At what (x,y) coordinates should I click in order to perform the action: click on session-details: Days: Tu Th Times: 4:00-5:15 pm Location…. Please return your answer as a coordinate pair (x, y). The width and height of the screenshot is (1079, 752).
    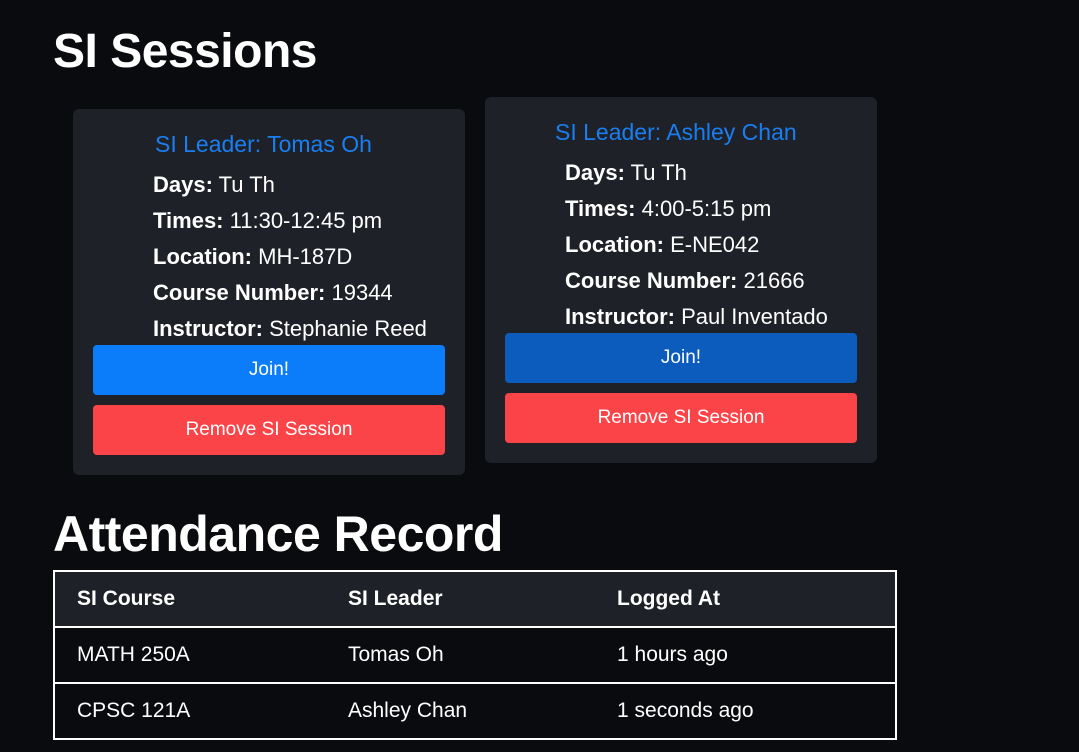
    Looking at the image, I should click on (696, 245).